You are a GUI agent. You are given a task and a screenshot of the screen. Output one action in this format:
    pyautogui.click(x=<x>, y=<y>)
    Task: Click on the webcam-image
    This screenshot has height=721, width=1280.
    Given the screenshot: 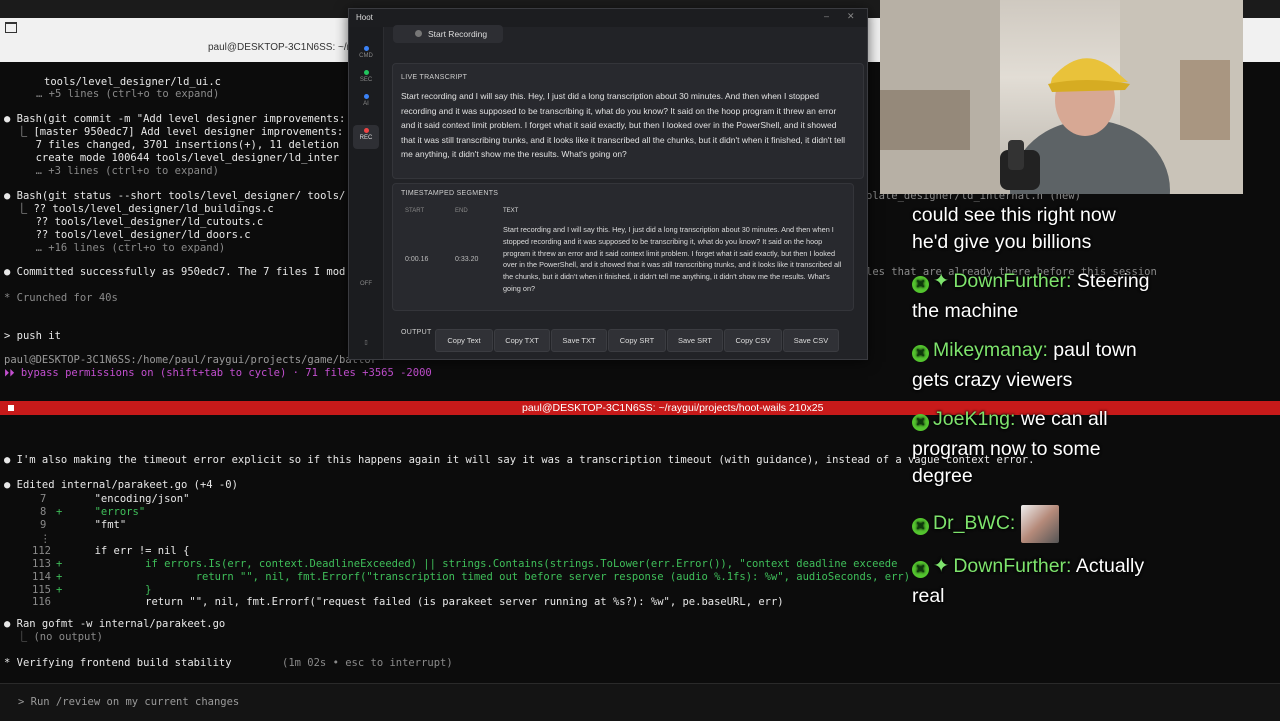 What is the action you would take?
    pyautogui.click(x=1061, y=97)
    